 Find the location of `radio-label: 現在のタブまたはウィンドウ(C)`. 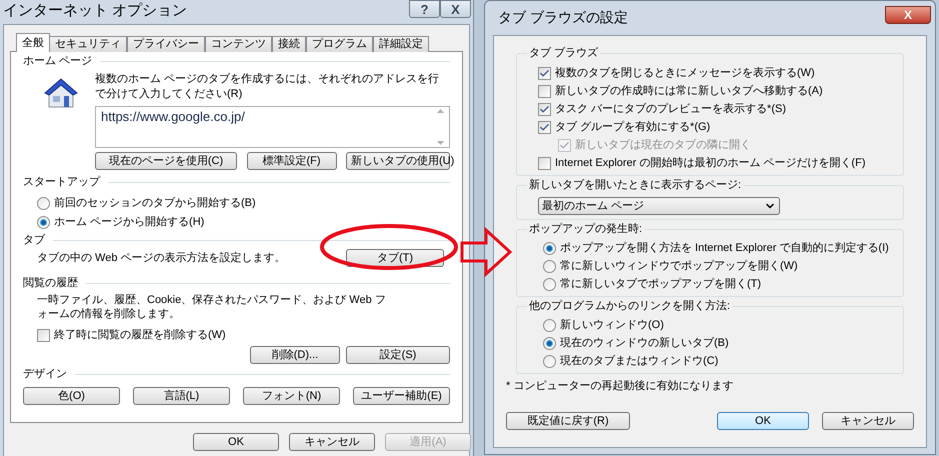

radio-label: 現在のタブまたはウィンドウ(C) is located at coordinates (639, 361).